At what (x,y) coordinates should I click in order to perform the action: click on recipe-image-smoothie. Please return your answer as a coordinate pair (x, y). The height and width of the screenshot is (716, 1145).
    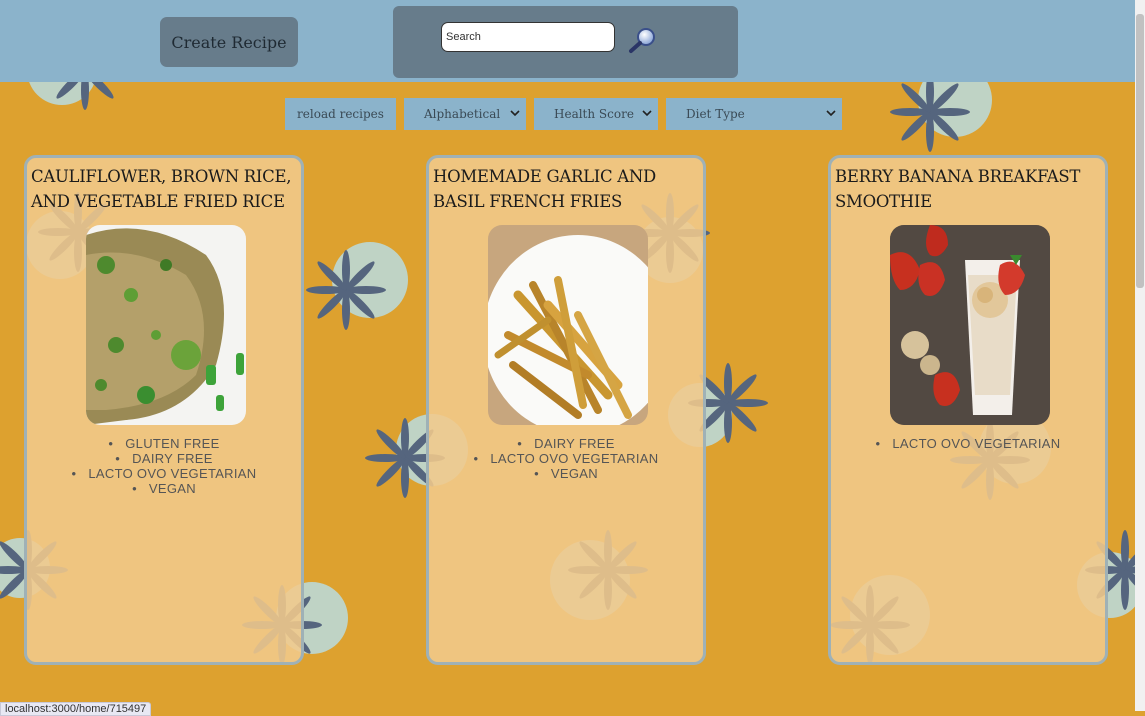
    Looking at the image, I should click on (970, 325).